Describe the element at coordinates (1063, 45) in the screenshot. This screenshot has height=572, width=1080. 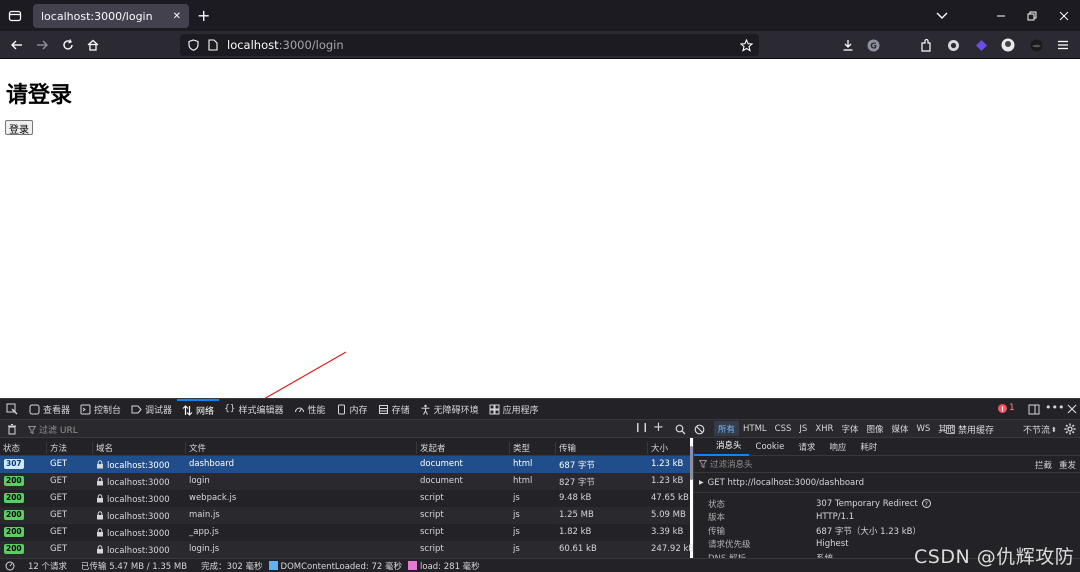
I see `app-menu-icon` at that location.